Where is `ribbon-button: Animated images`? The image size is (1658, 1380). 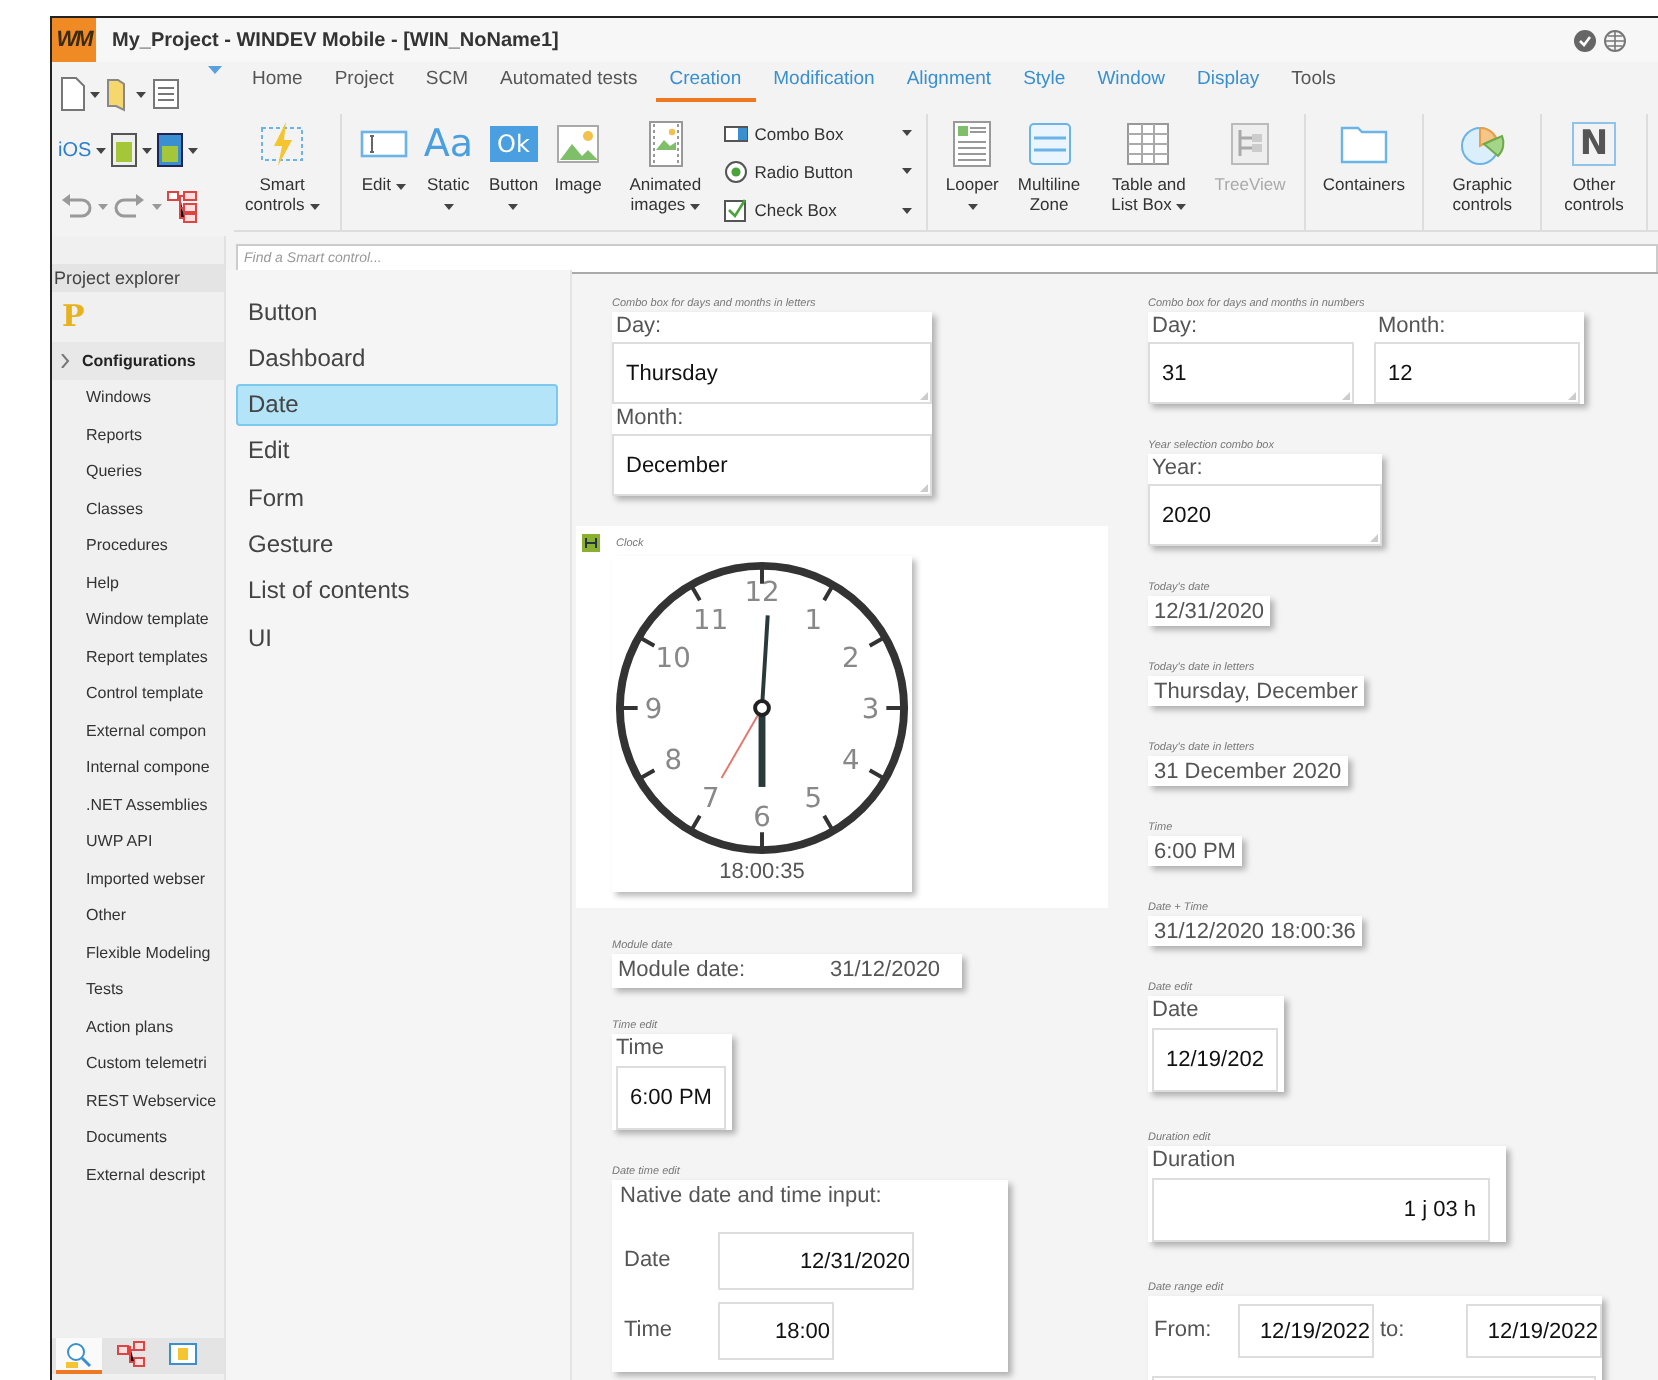 ribbon-button: Animated images is located at coordinates (665, 172).